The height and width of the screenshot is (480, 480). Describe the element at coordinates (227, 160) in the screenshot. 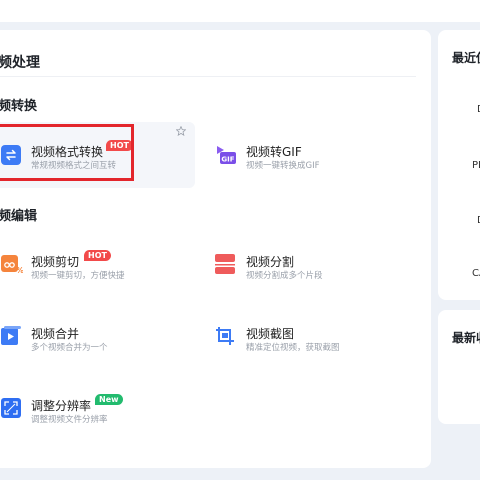

I see `svg-text: GIF` at that location.